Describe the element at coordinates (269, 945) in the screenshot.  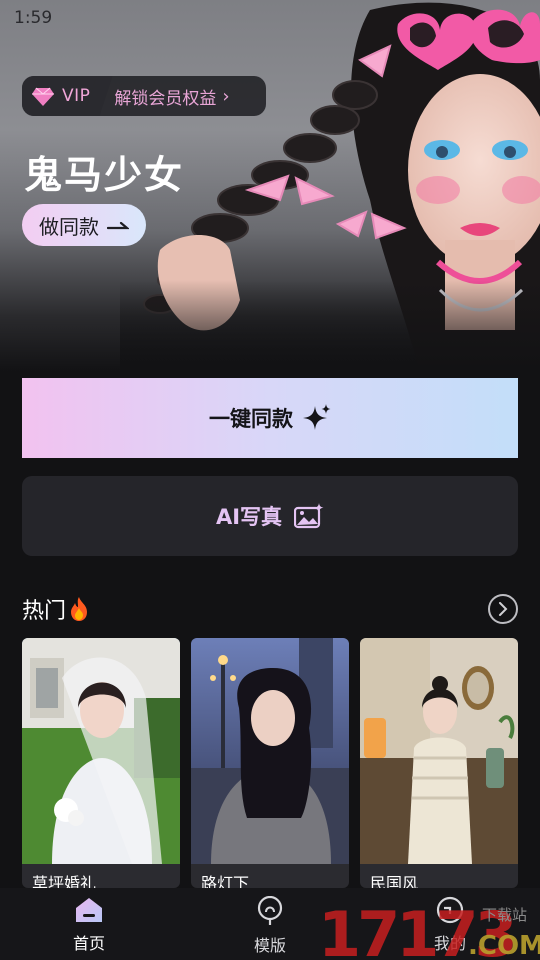
I see `nav-label: 模版` at that location.